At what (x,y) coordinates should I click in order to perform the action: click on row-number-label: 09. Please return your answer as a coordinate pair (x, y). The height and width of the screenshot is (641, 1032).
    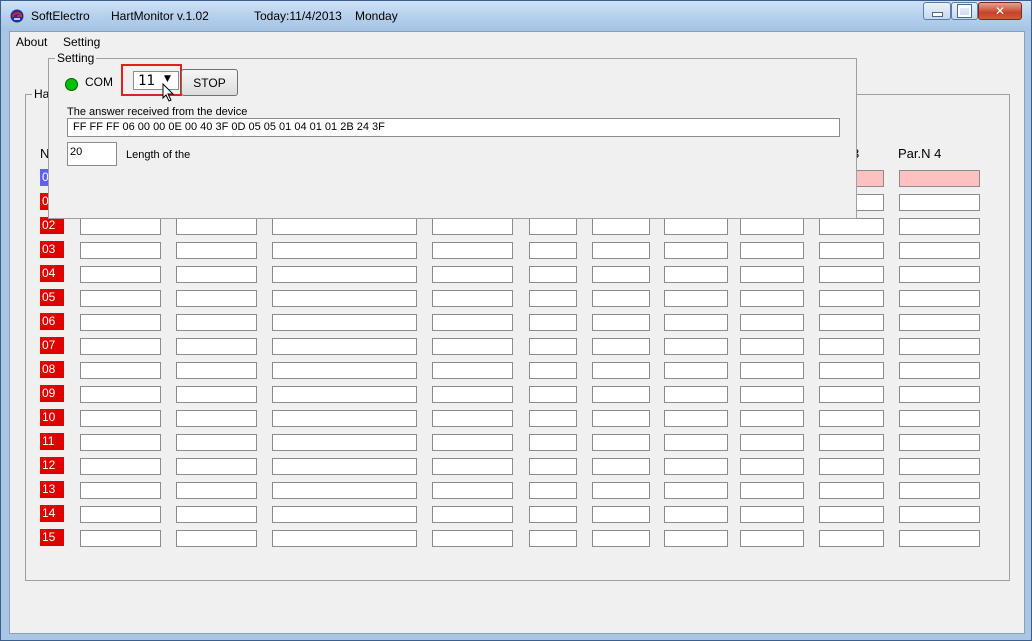
    Looking at the image, I should click on (52, 393).